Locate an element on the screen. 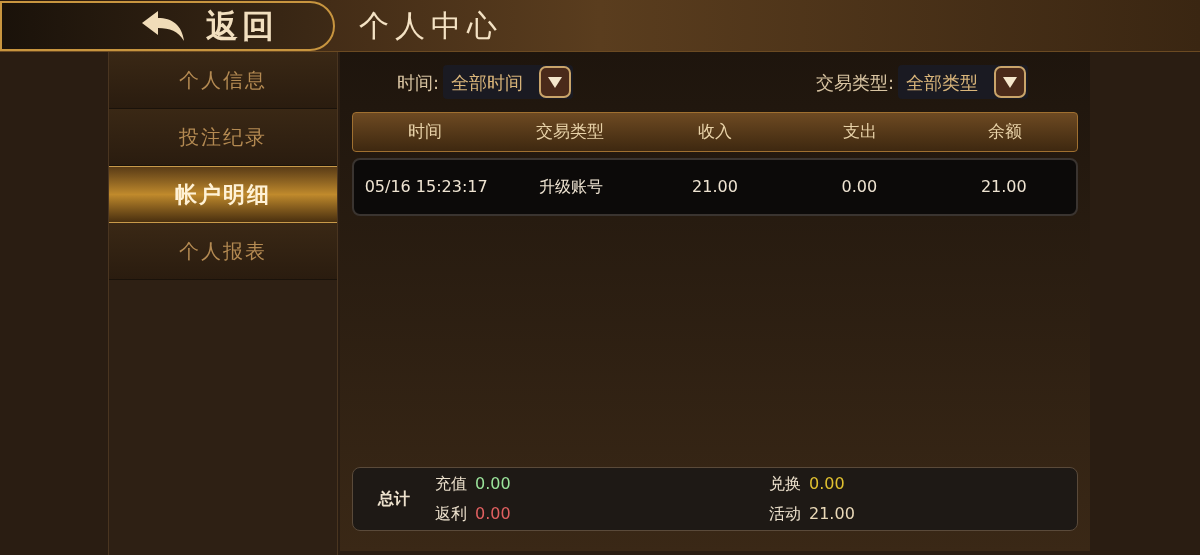 The width and height of the screenshot is (1200, 555). filter-dropdown: 全部时间 is located at coordinates (508, 82).